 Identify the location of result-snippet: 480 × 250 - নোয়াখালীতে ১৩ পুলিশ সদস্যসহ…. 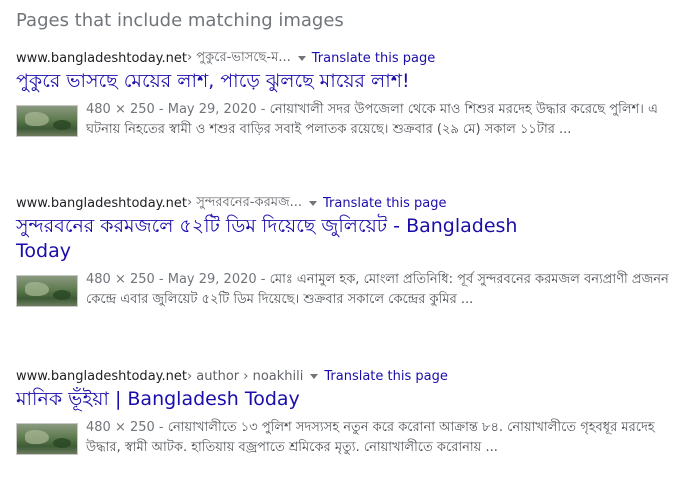
(386, 438).